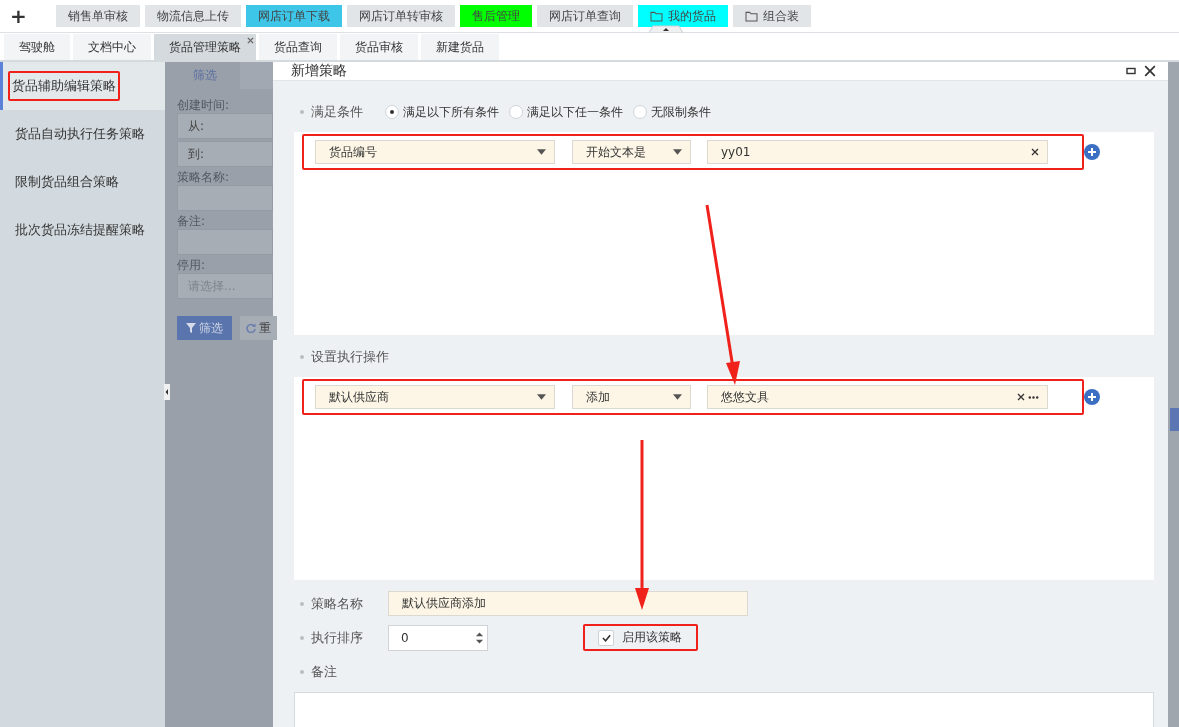 Image resolution: width=1179 pixels, height=727 pixels. What do you see at coordinates (319, 71) in the screenshot?
I see `dialog-title: 新增策略` at bounding box center [319, 71].